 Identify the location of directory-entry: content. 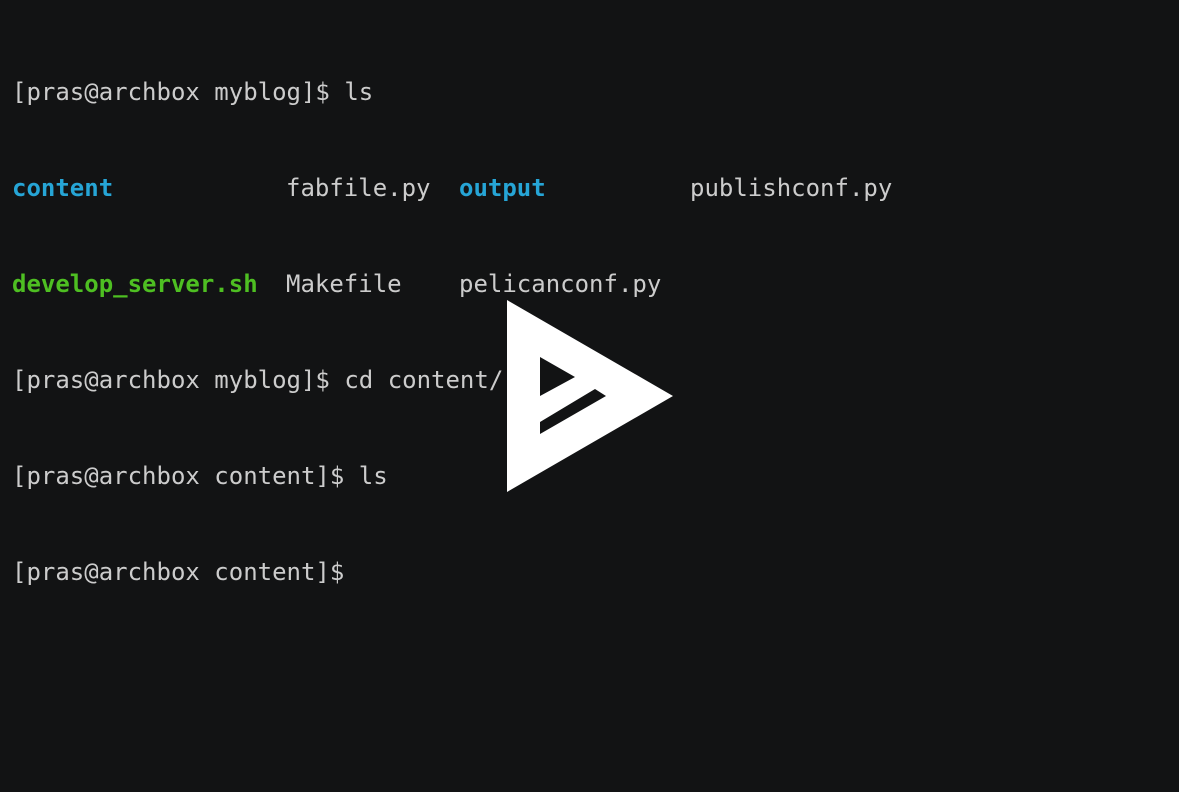
(63, 188).